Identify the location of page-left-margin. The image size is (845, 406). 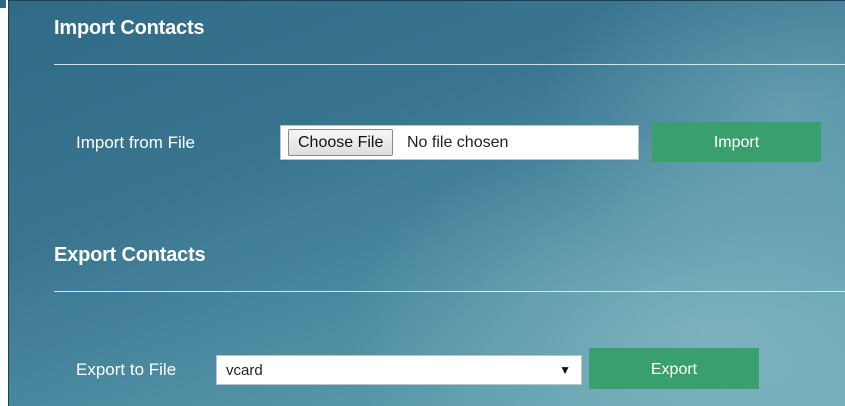
(4, 203).